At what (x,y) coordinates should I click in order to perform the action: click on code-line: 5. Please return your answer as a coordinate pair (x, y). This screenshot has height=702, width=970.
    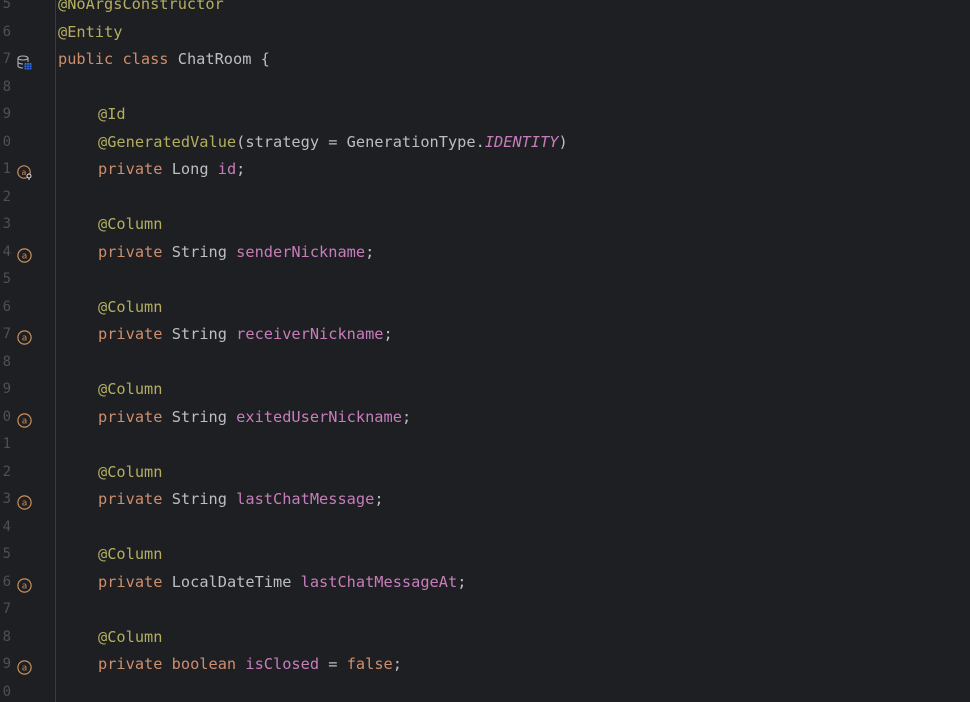
    Looking at the image, I should click on (485, 280).